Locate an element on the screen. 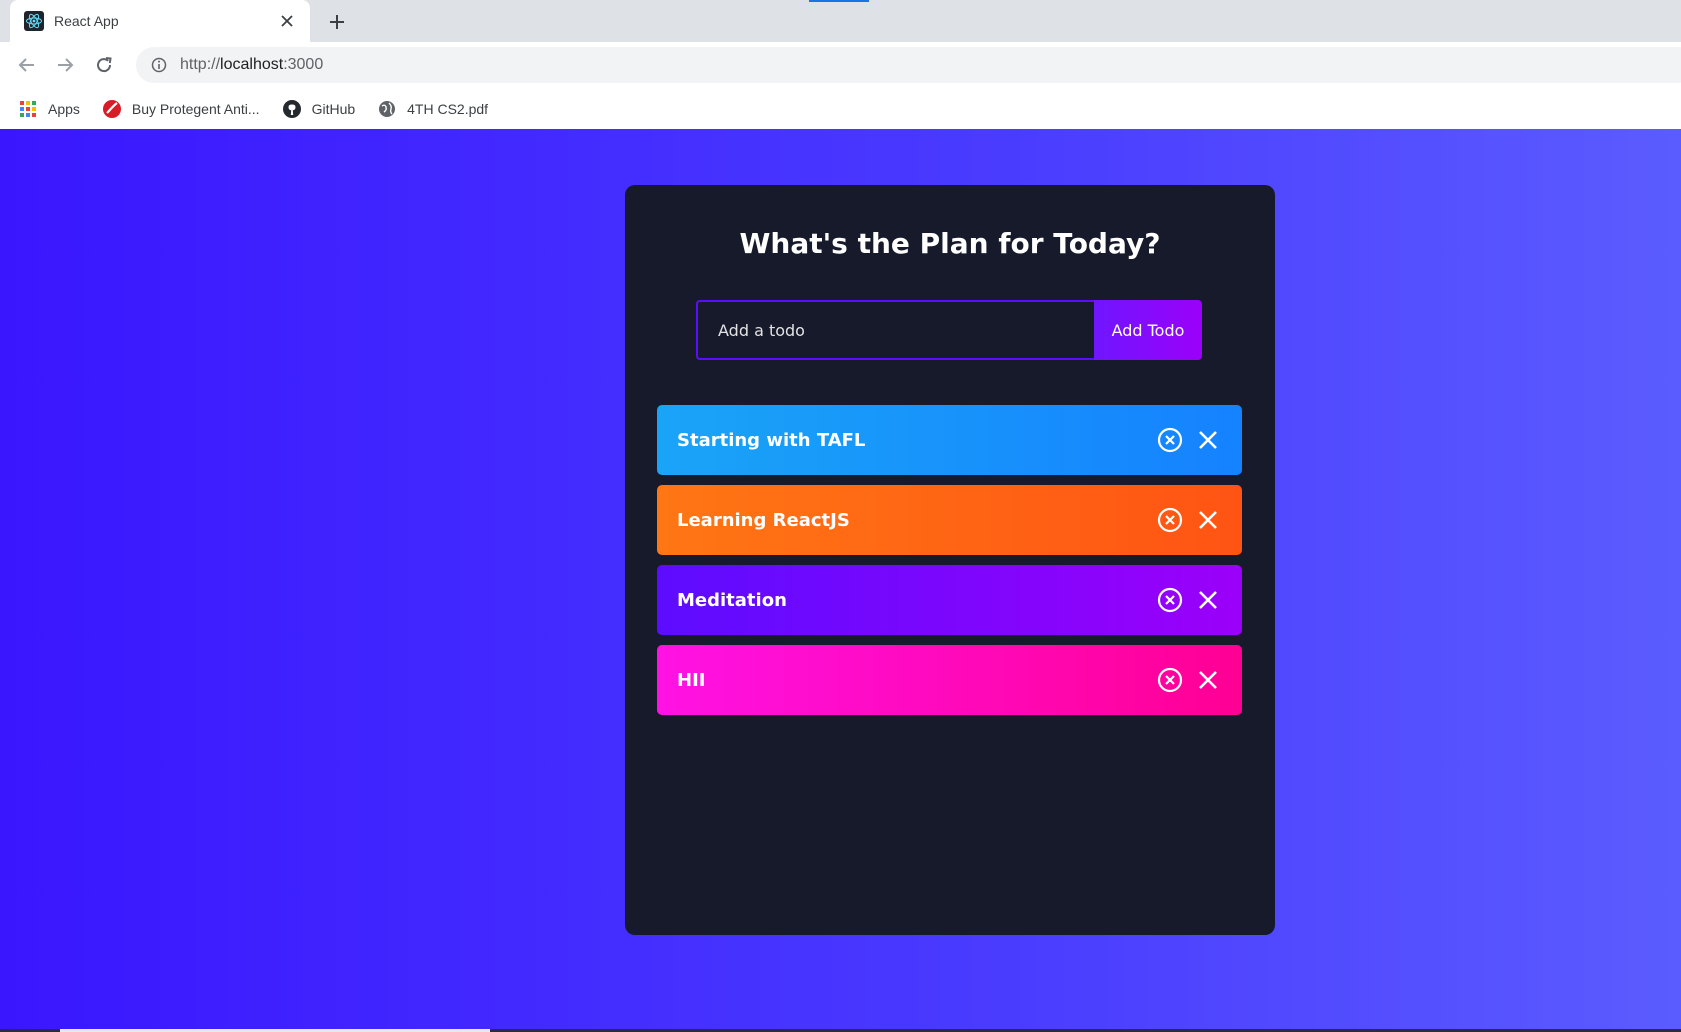 Image resolution: width=1681 pixels, height=1032 pixels. todo-item: Meditation is located at coordinates (949, 600).